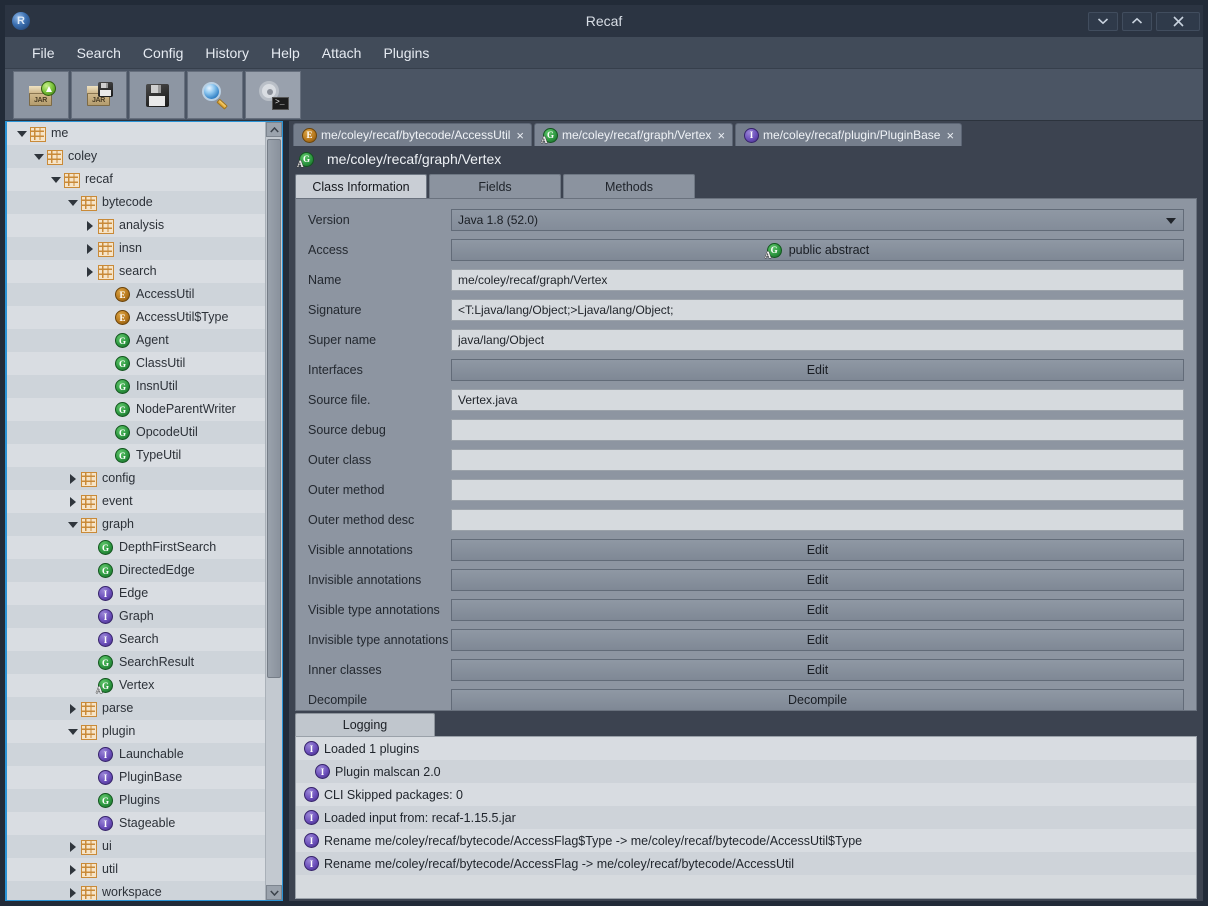 Image resolution: width=1208 pixels, height=906 pixels. What do you see at coordinates (215, 94) in the screenshot?
I see `search-button` at bounding box center [215, 94].